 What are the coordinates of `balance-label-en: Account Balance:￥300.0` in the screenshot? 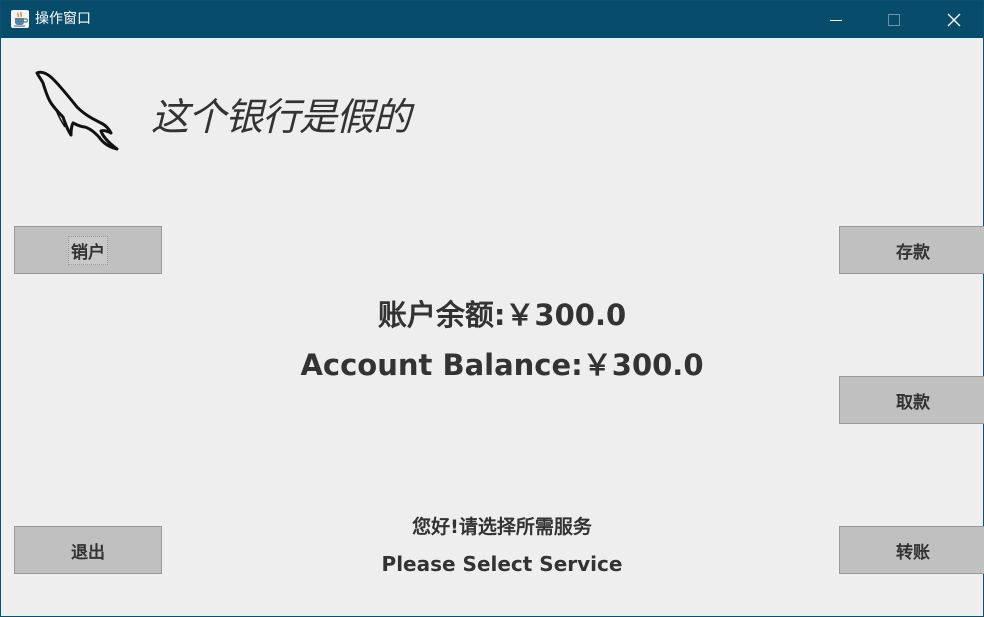 It's located at (502, 365).